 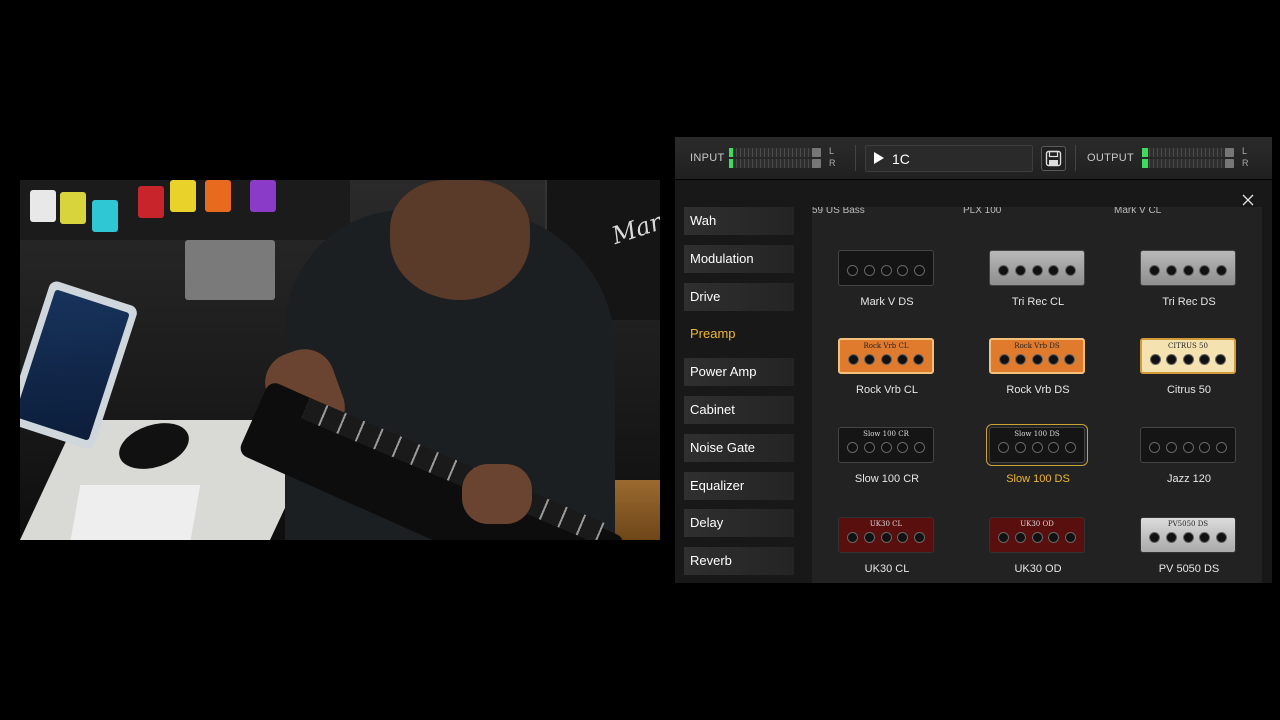 I want to click on amp-thumbnail: UK30 CL, so click(x=886, y=535).